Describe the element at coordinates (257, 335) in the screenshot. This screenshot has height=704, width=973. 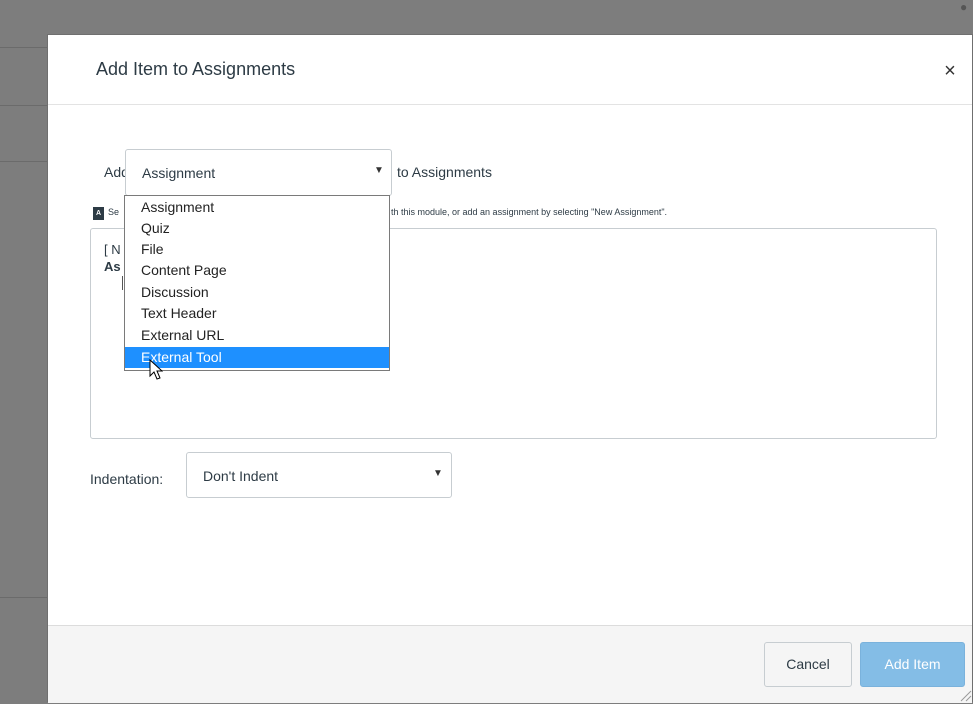
I see `dropdown-option-external-url: External URL` at that location.